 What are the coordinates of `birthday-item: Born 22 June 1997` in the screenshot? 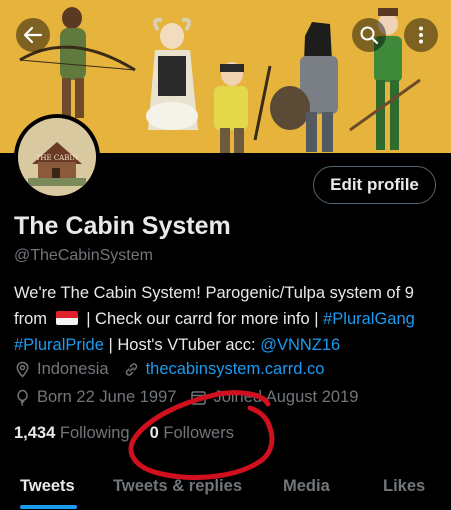 It's located at (95, 397).